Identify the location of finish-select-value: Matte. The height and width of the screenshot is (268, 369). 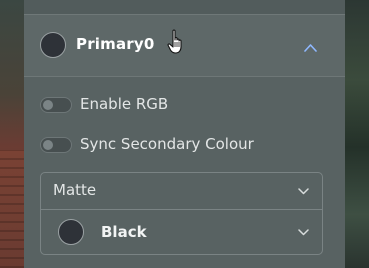
(74, 190).